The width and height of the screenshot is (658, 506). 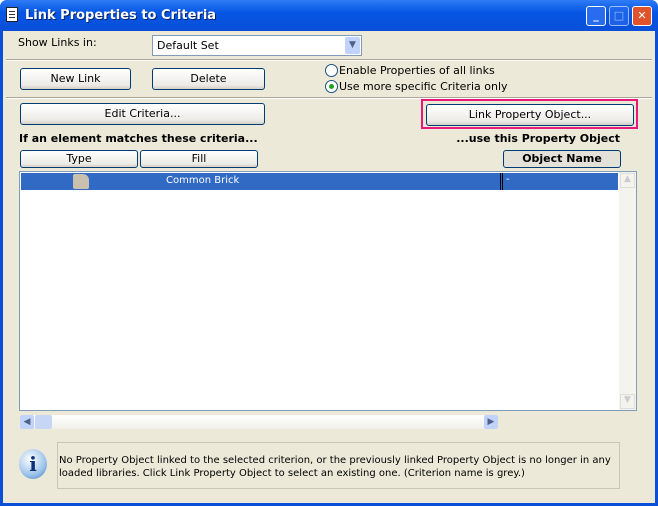 I want to click on show-links-label: Show Links in:, so click(x=57, y=42).